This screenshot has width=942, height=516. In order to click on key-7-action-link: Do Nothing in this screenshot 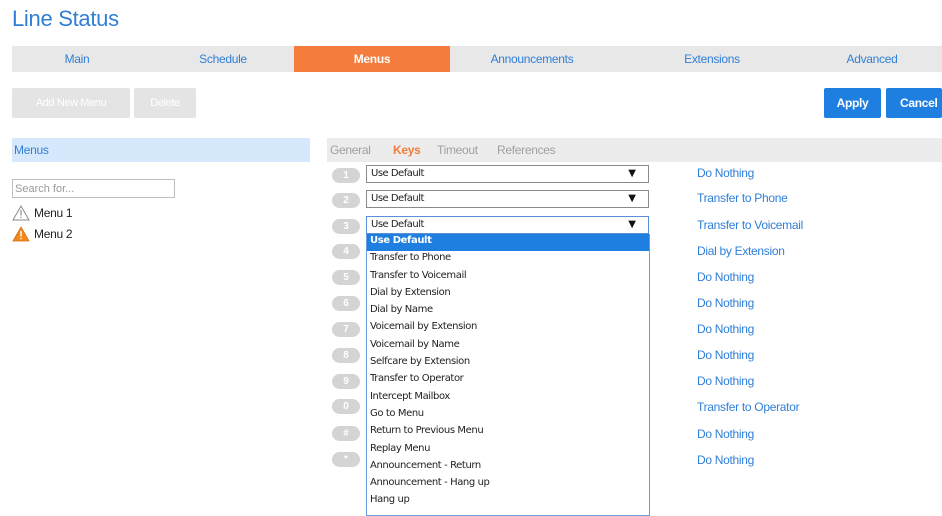, I will do `click(725, 329)`.